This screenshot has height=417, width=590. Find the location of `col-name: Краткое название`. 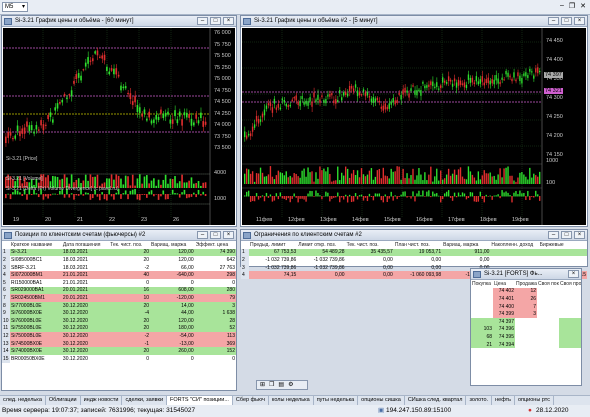

col-name: Краткое название is located at coordinates (36, 245).